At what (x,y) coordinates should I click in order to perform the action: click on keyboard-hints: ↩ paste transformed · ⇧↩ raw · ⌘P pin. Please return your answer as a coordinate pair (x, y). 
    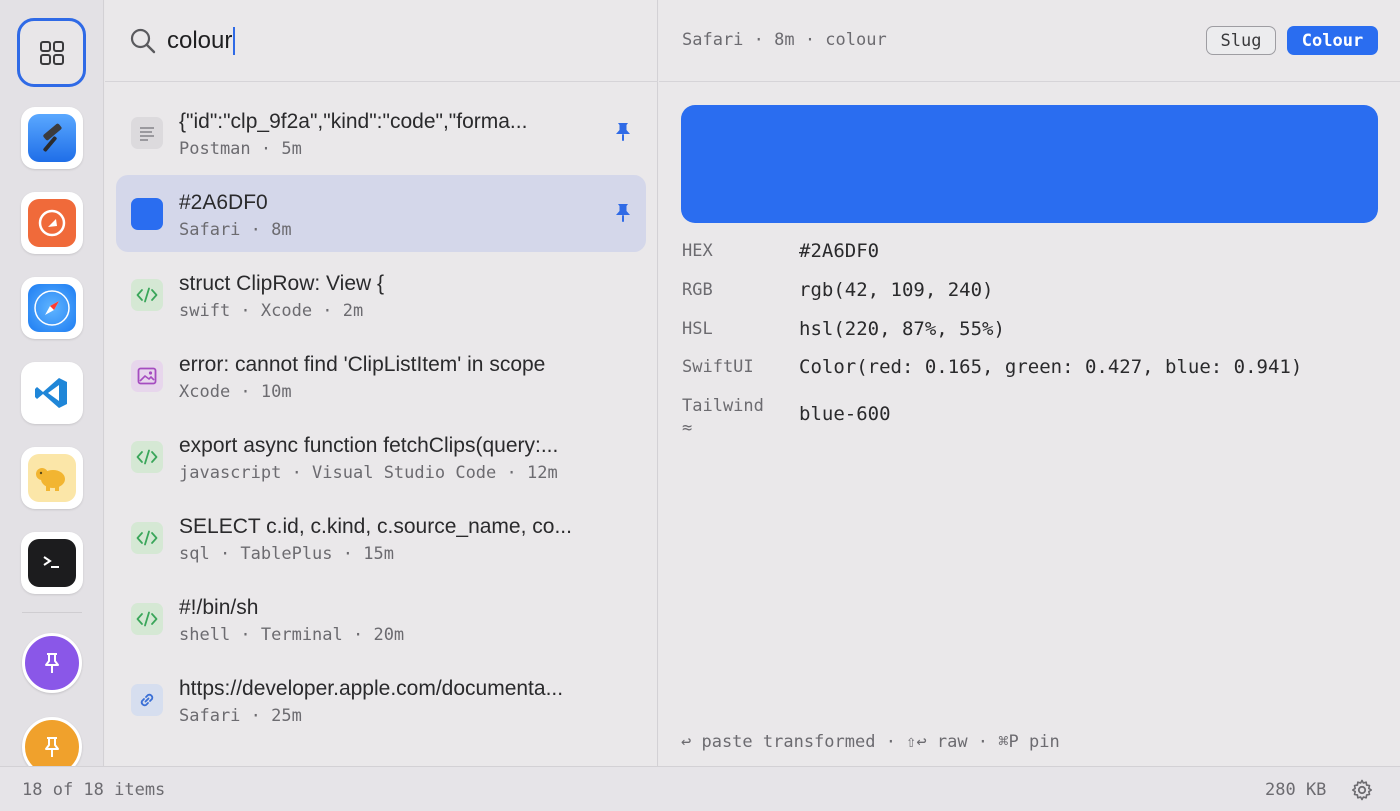
    Looking at the image, I should click on (870, 742).